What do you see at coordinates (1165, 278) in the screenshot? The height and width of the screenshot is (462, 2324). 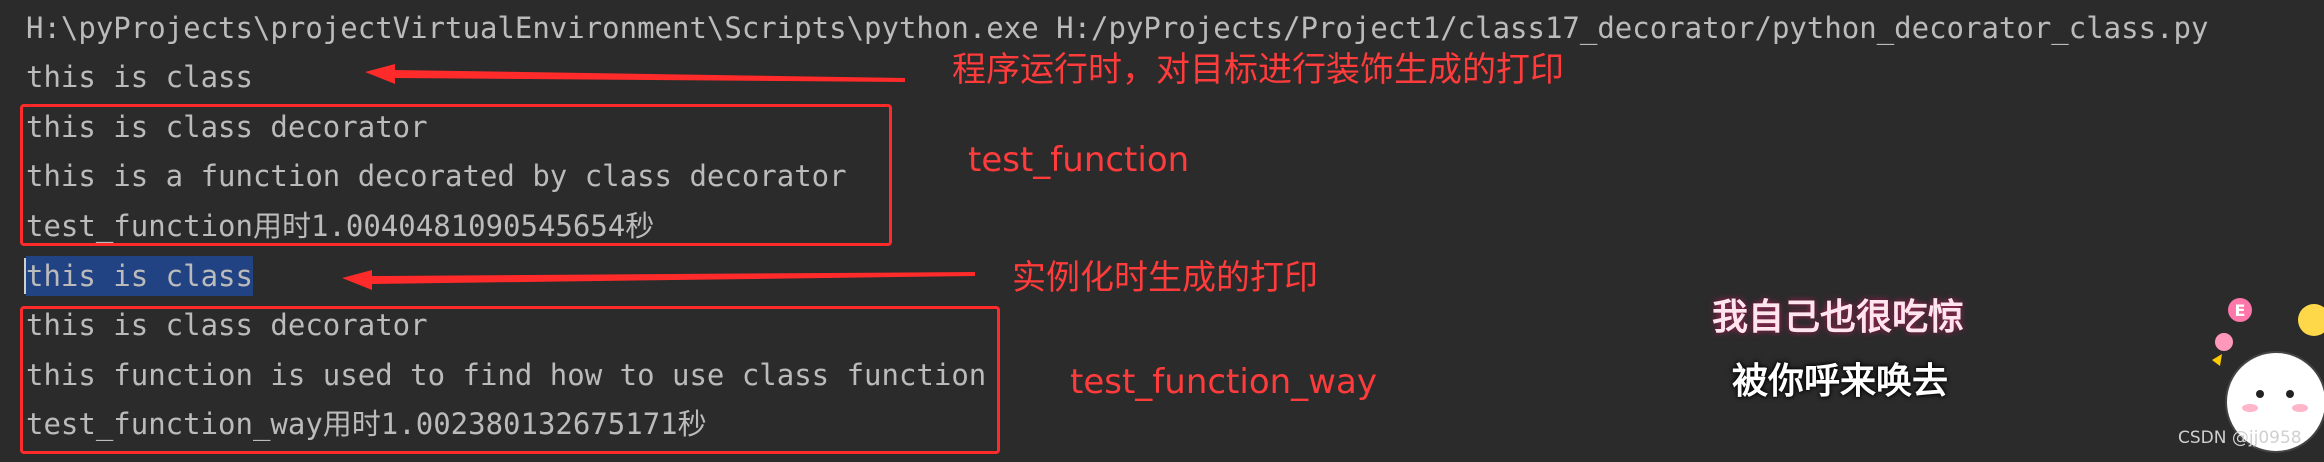 I see `annotation-instantiation-note: 实例化时生成的打印` at bounding box center [1165, 278].